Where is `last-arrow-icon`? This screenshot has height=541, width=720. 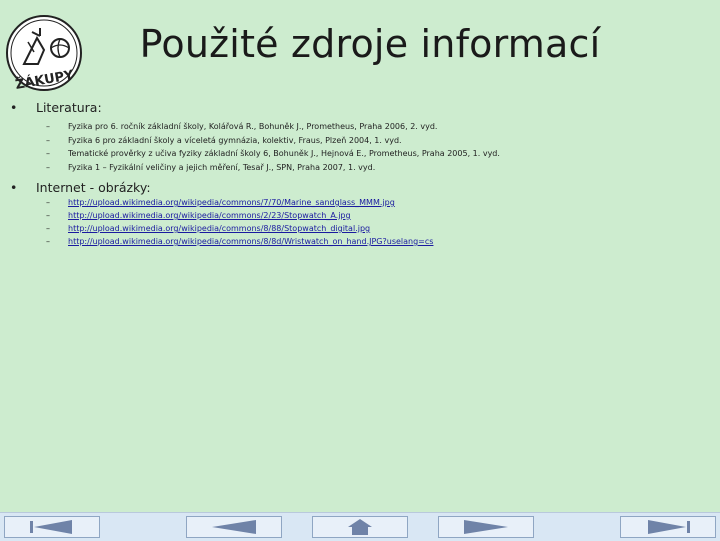
last-arrow-icon is located at coordinates (669, 527).